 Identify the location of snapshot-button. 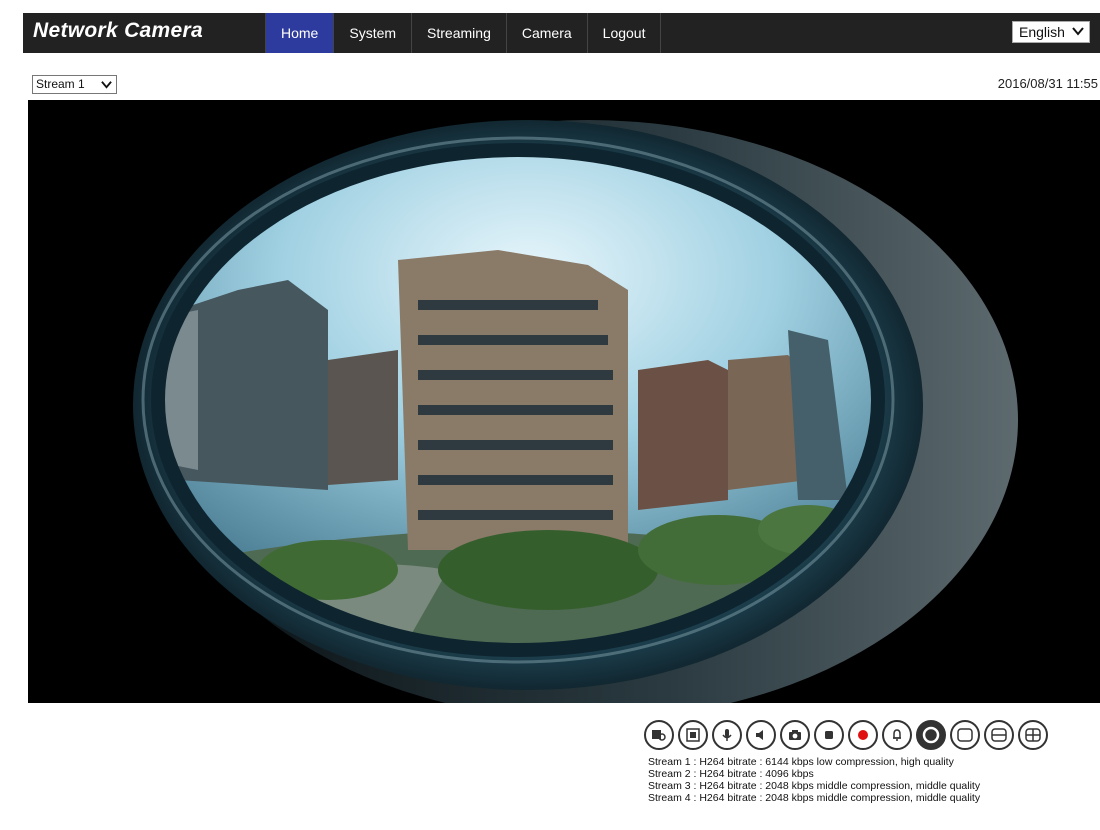
(795, 735).